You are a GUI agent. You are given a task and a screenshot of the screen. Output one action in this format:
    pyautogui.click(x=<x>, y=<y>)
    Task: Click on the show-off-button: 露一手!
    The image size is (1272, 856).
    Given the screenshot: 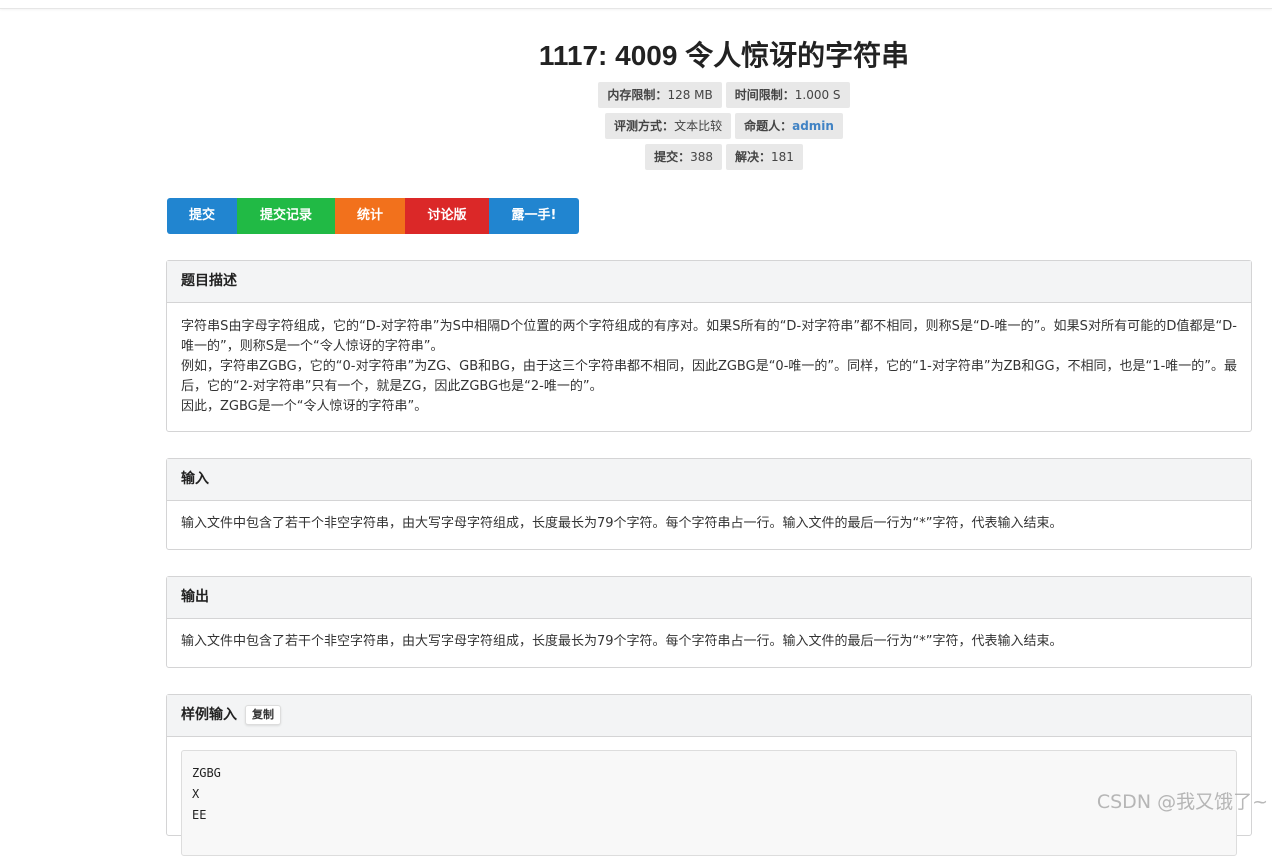 What is the action you would take?
    pyautogui.click(x=534, y=216)
    